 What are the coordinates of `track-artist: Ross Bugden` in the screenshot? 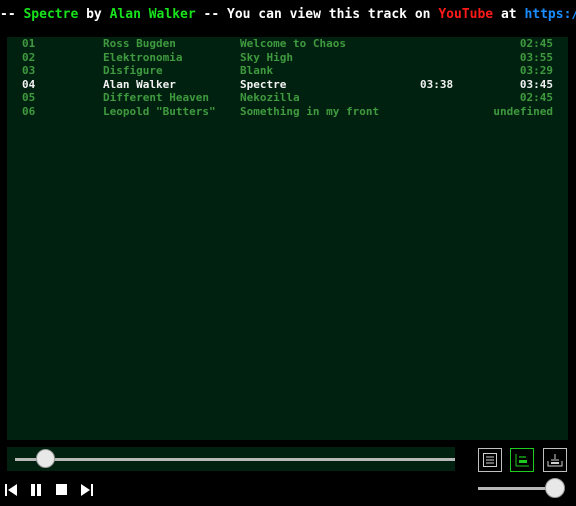 It's located at (139, 43).